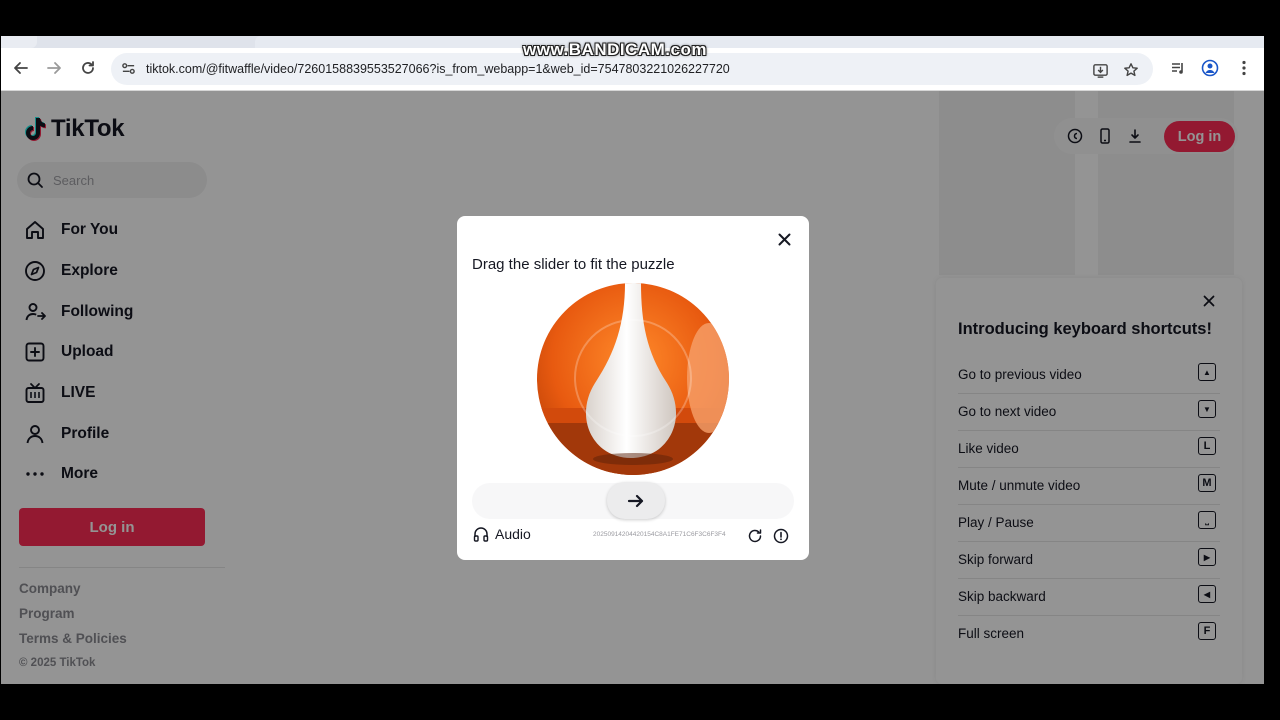  I want to click on active-tab, so click(19, 42).